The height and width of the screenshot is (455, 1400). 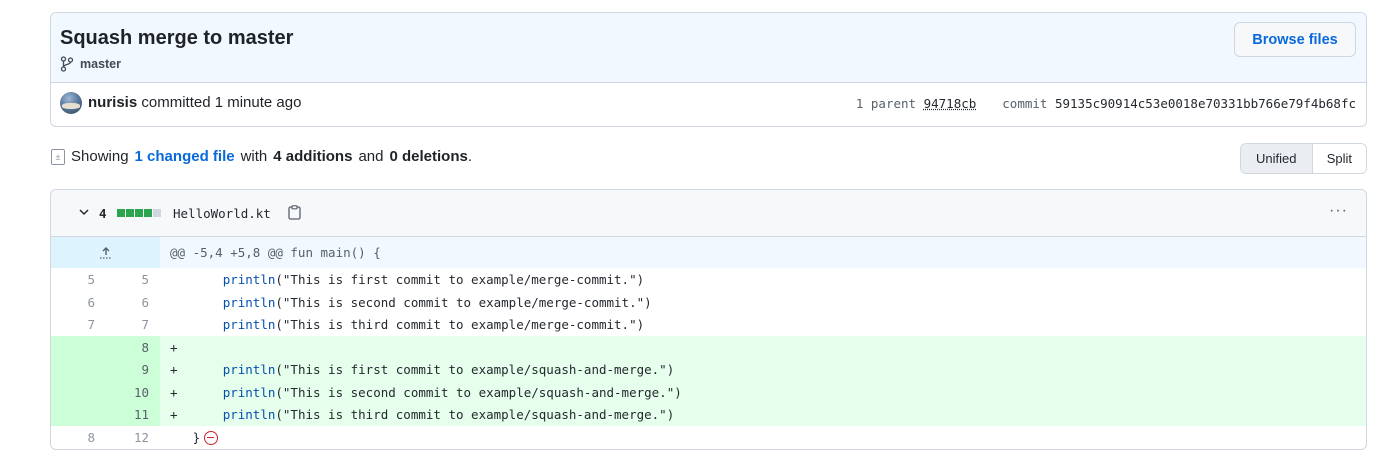 I want to click on unified-view-button: Unified, so click(x=1276, y=158).